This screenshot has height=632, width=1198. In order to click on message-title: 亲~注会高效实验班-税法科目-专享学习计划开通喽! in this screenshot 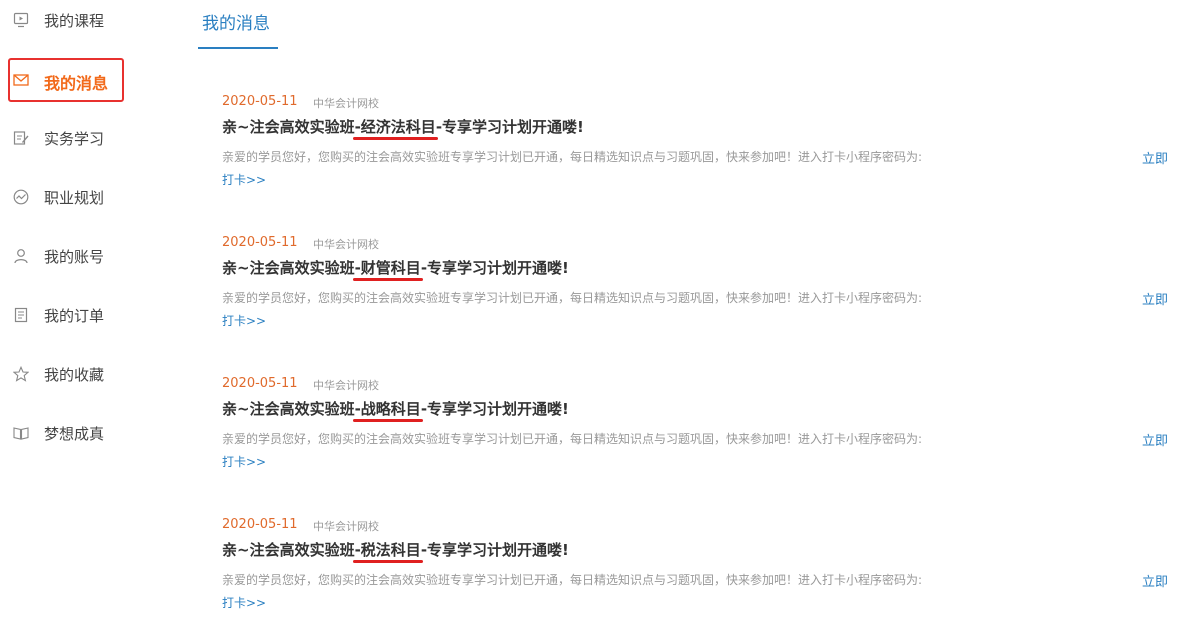, I will do `click(395, 551)`.